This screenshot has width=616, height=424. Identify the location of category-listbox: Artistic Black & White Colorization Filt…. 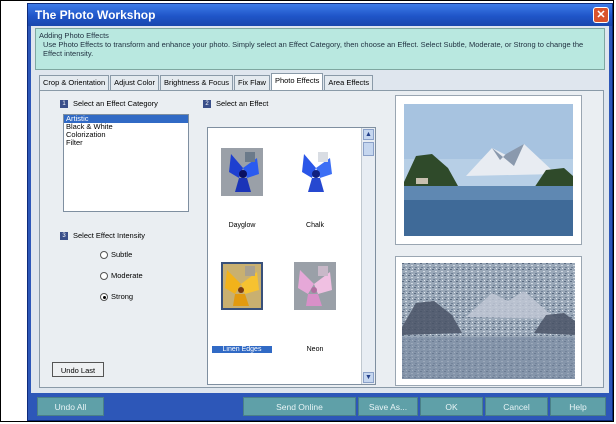
(126, 163).